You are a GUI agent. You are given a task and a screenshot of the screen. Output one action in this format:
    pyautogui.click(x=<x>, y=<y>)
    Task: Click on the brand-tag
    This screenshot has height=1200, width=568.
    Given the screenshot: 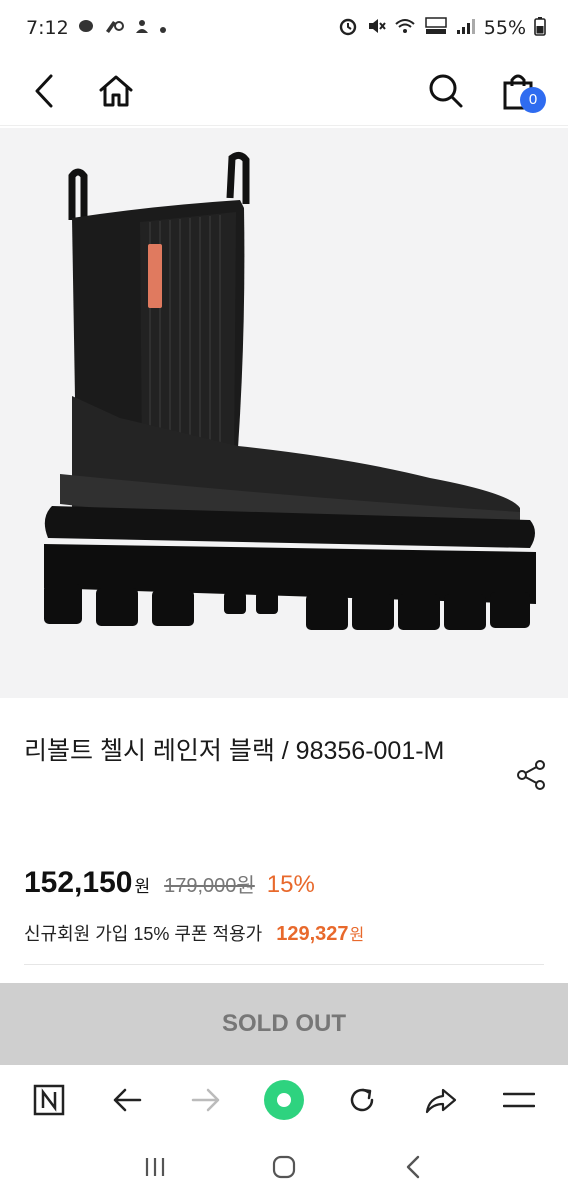 What is the action you would take?
    pyautogui.click(x=155, y=276)
    